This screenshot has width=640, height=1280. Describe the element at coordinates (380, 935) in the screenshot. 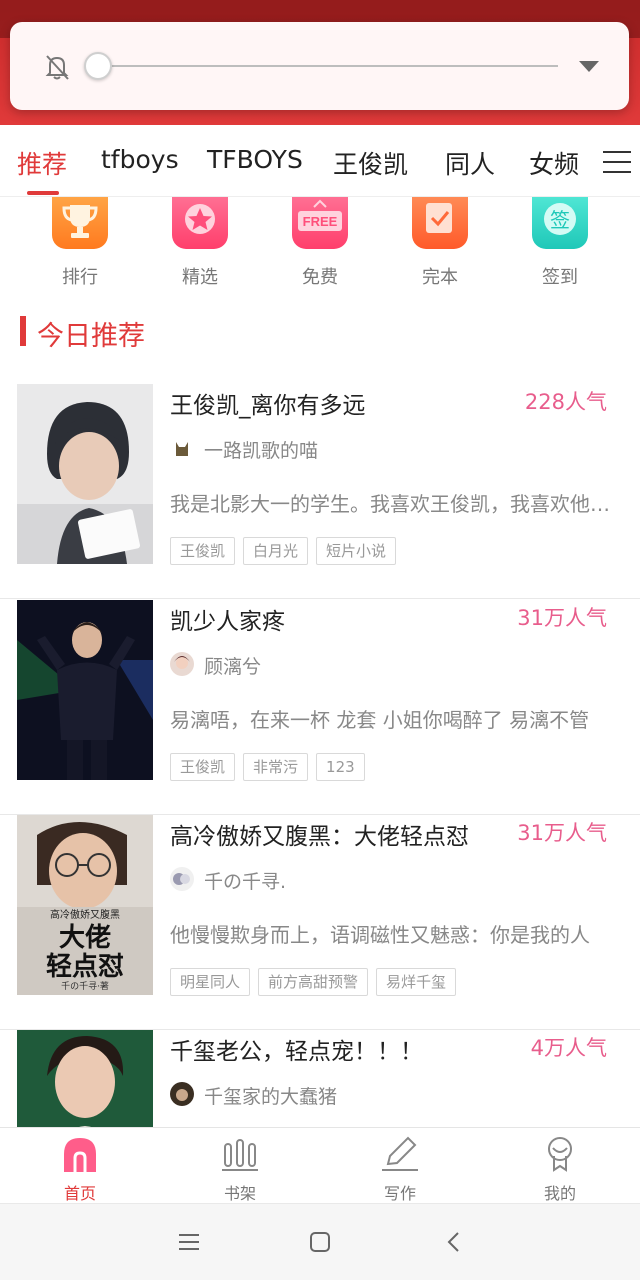

I see `book-description: 他慢慢欺身而上，语调磁性又魅惑：你是我的人` at that location.